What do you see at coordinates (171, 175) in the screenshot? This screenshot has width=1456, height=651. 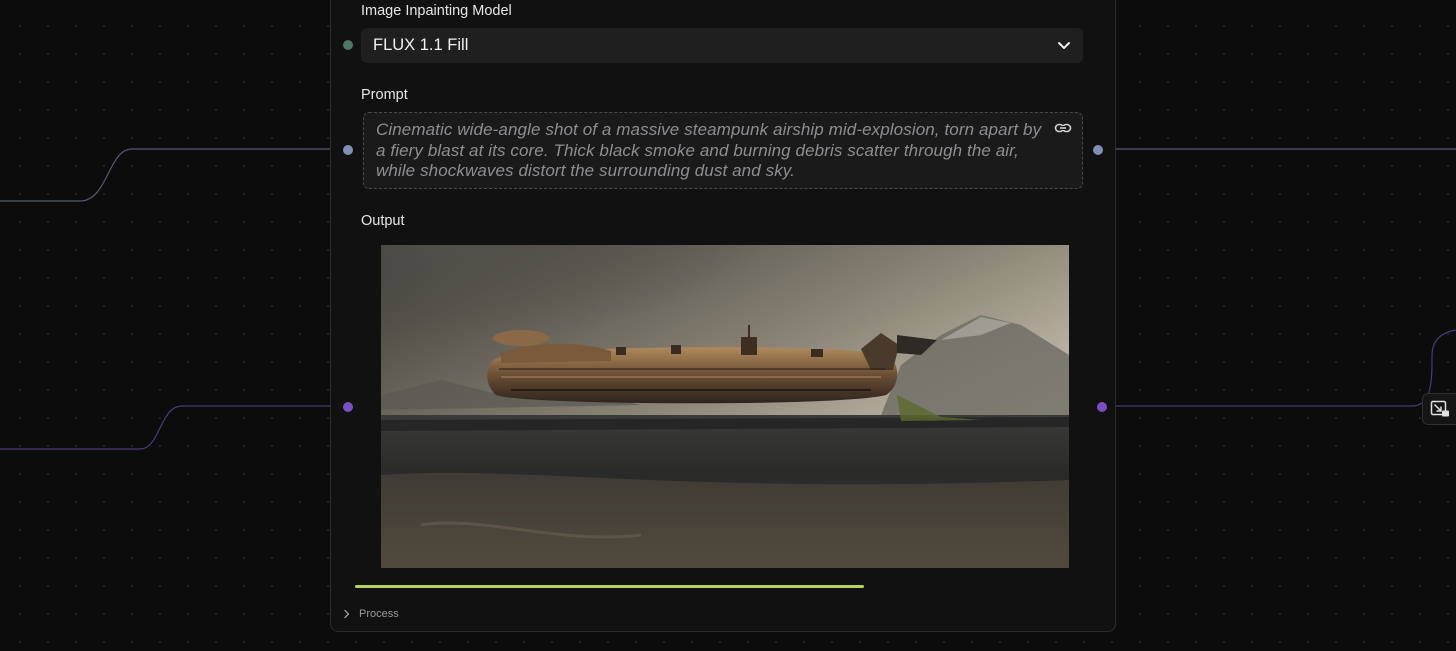 I see `prompt-input-wire` at bounding box center [171, 175].